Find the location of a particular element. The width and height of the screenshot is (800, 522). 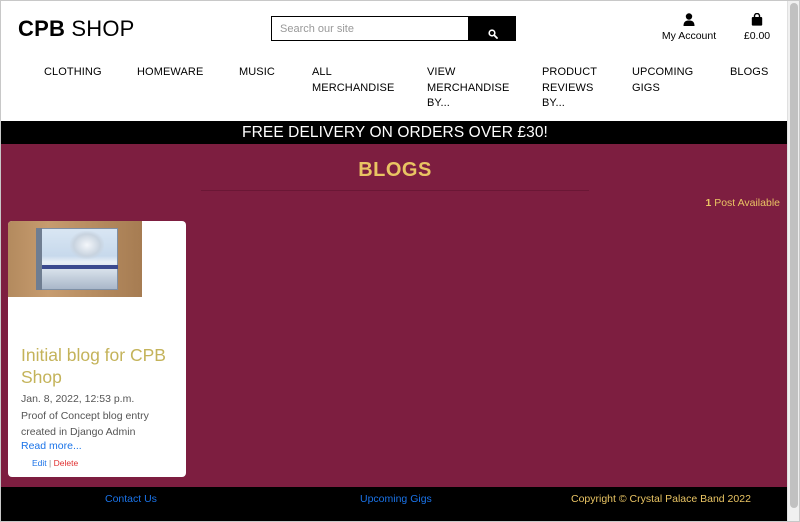

site-logo: CPB SHOP is located at coordinates (76, 29).